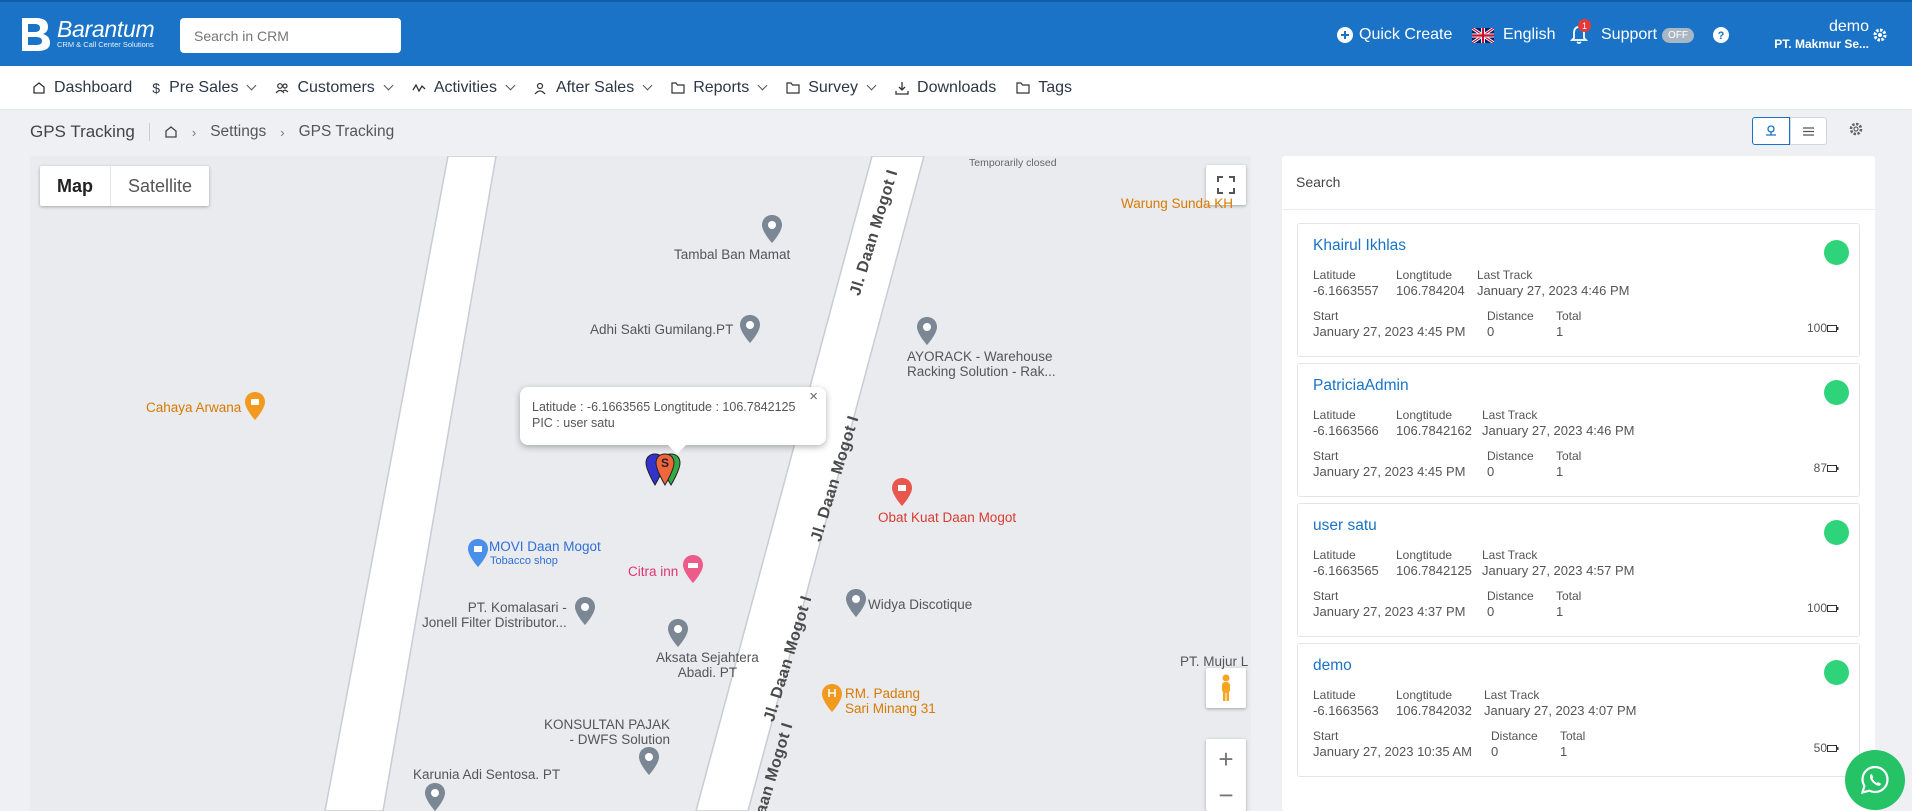  What do you see at coordinates (593, 88) in the screenshot?
I see `nav-after-sales: After Sales` at bounding box center [593, 88].